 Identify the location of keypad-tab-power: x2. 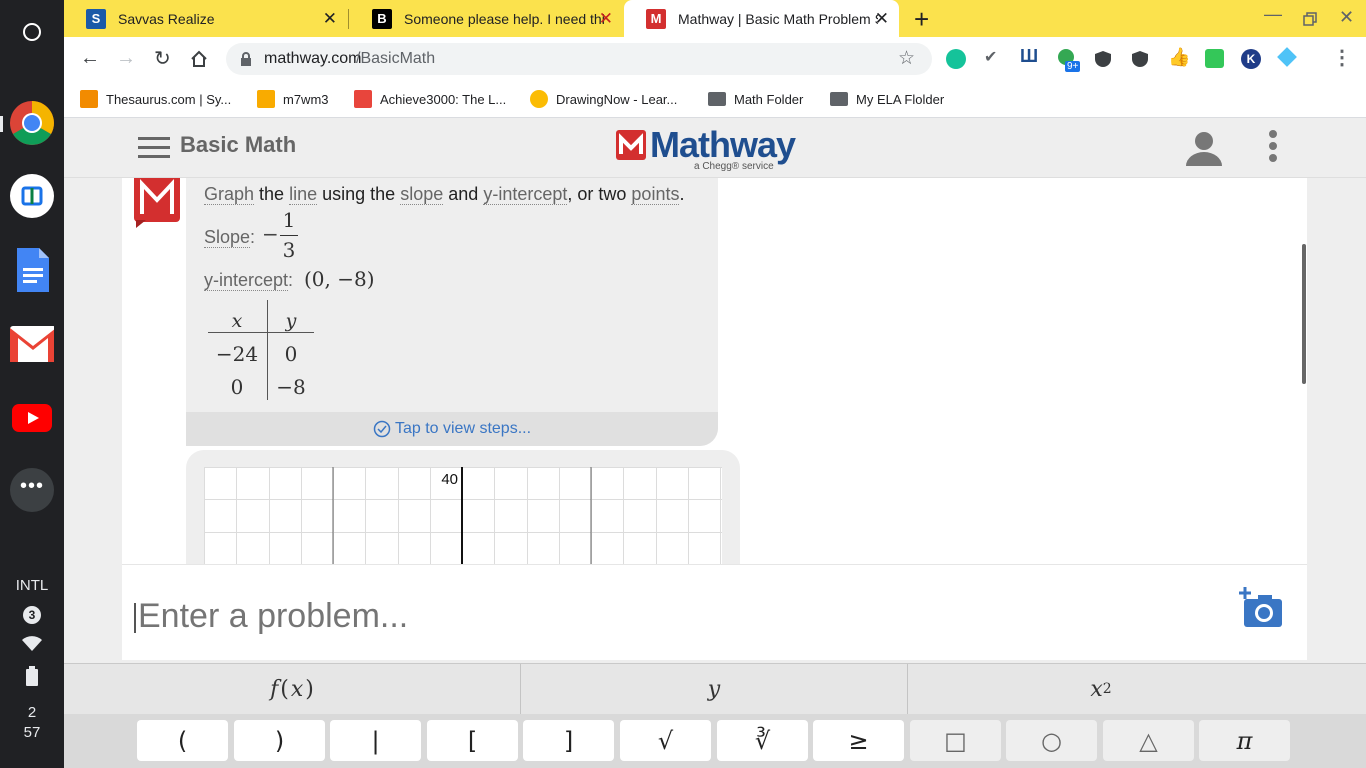
(1101, 689).